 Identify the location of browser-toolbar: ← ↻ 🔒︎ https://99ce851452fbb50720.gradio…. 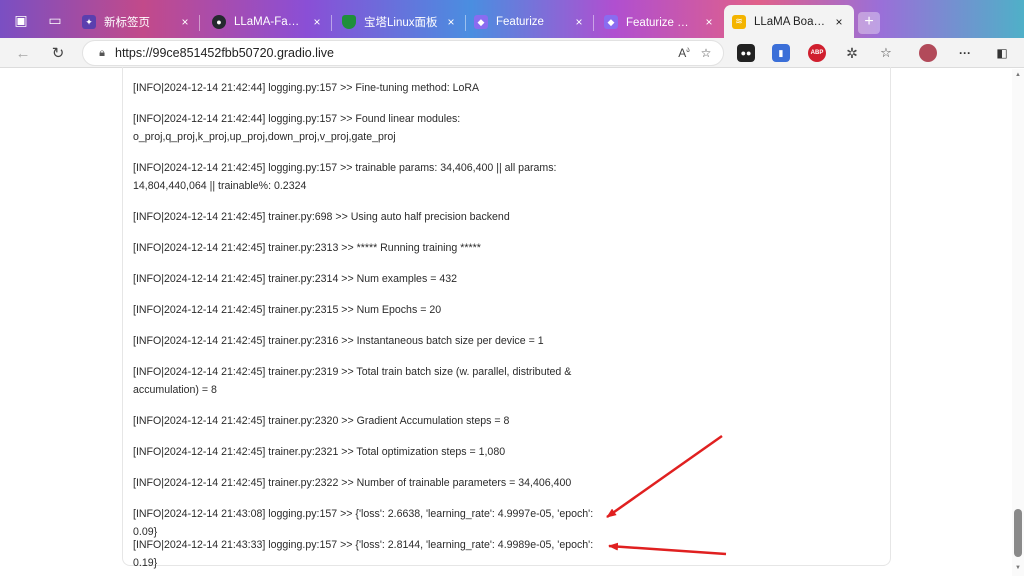
(512, 53).